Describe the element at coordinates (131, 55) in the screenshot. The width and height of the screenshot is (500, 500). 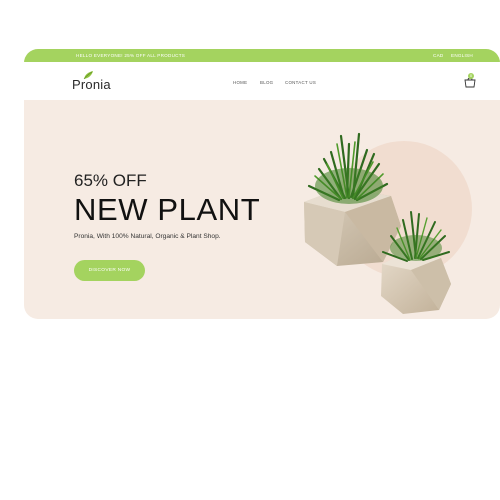
I see `promo-text: HELLO EVERYONE! 25% OFF ALL PRODUCTS` at that location.